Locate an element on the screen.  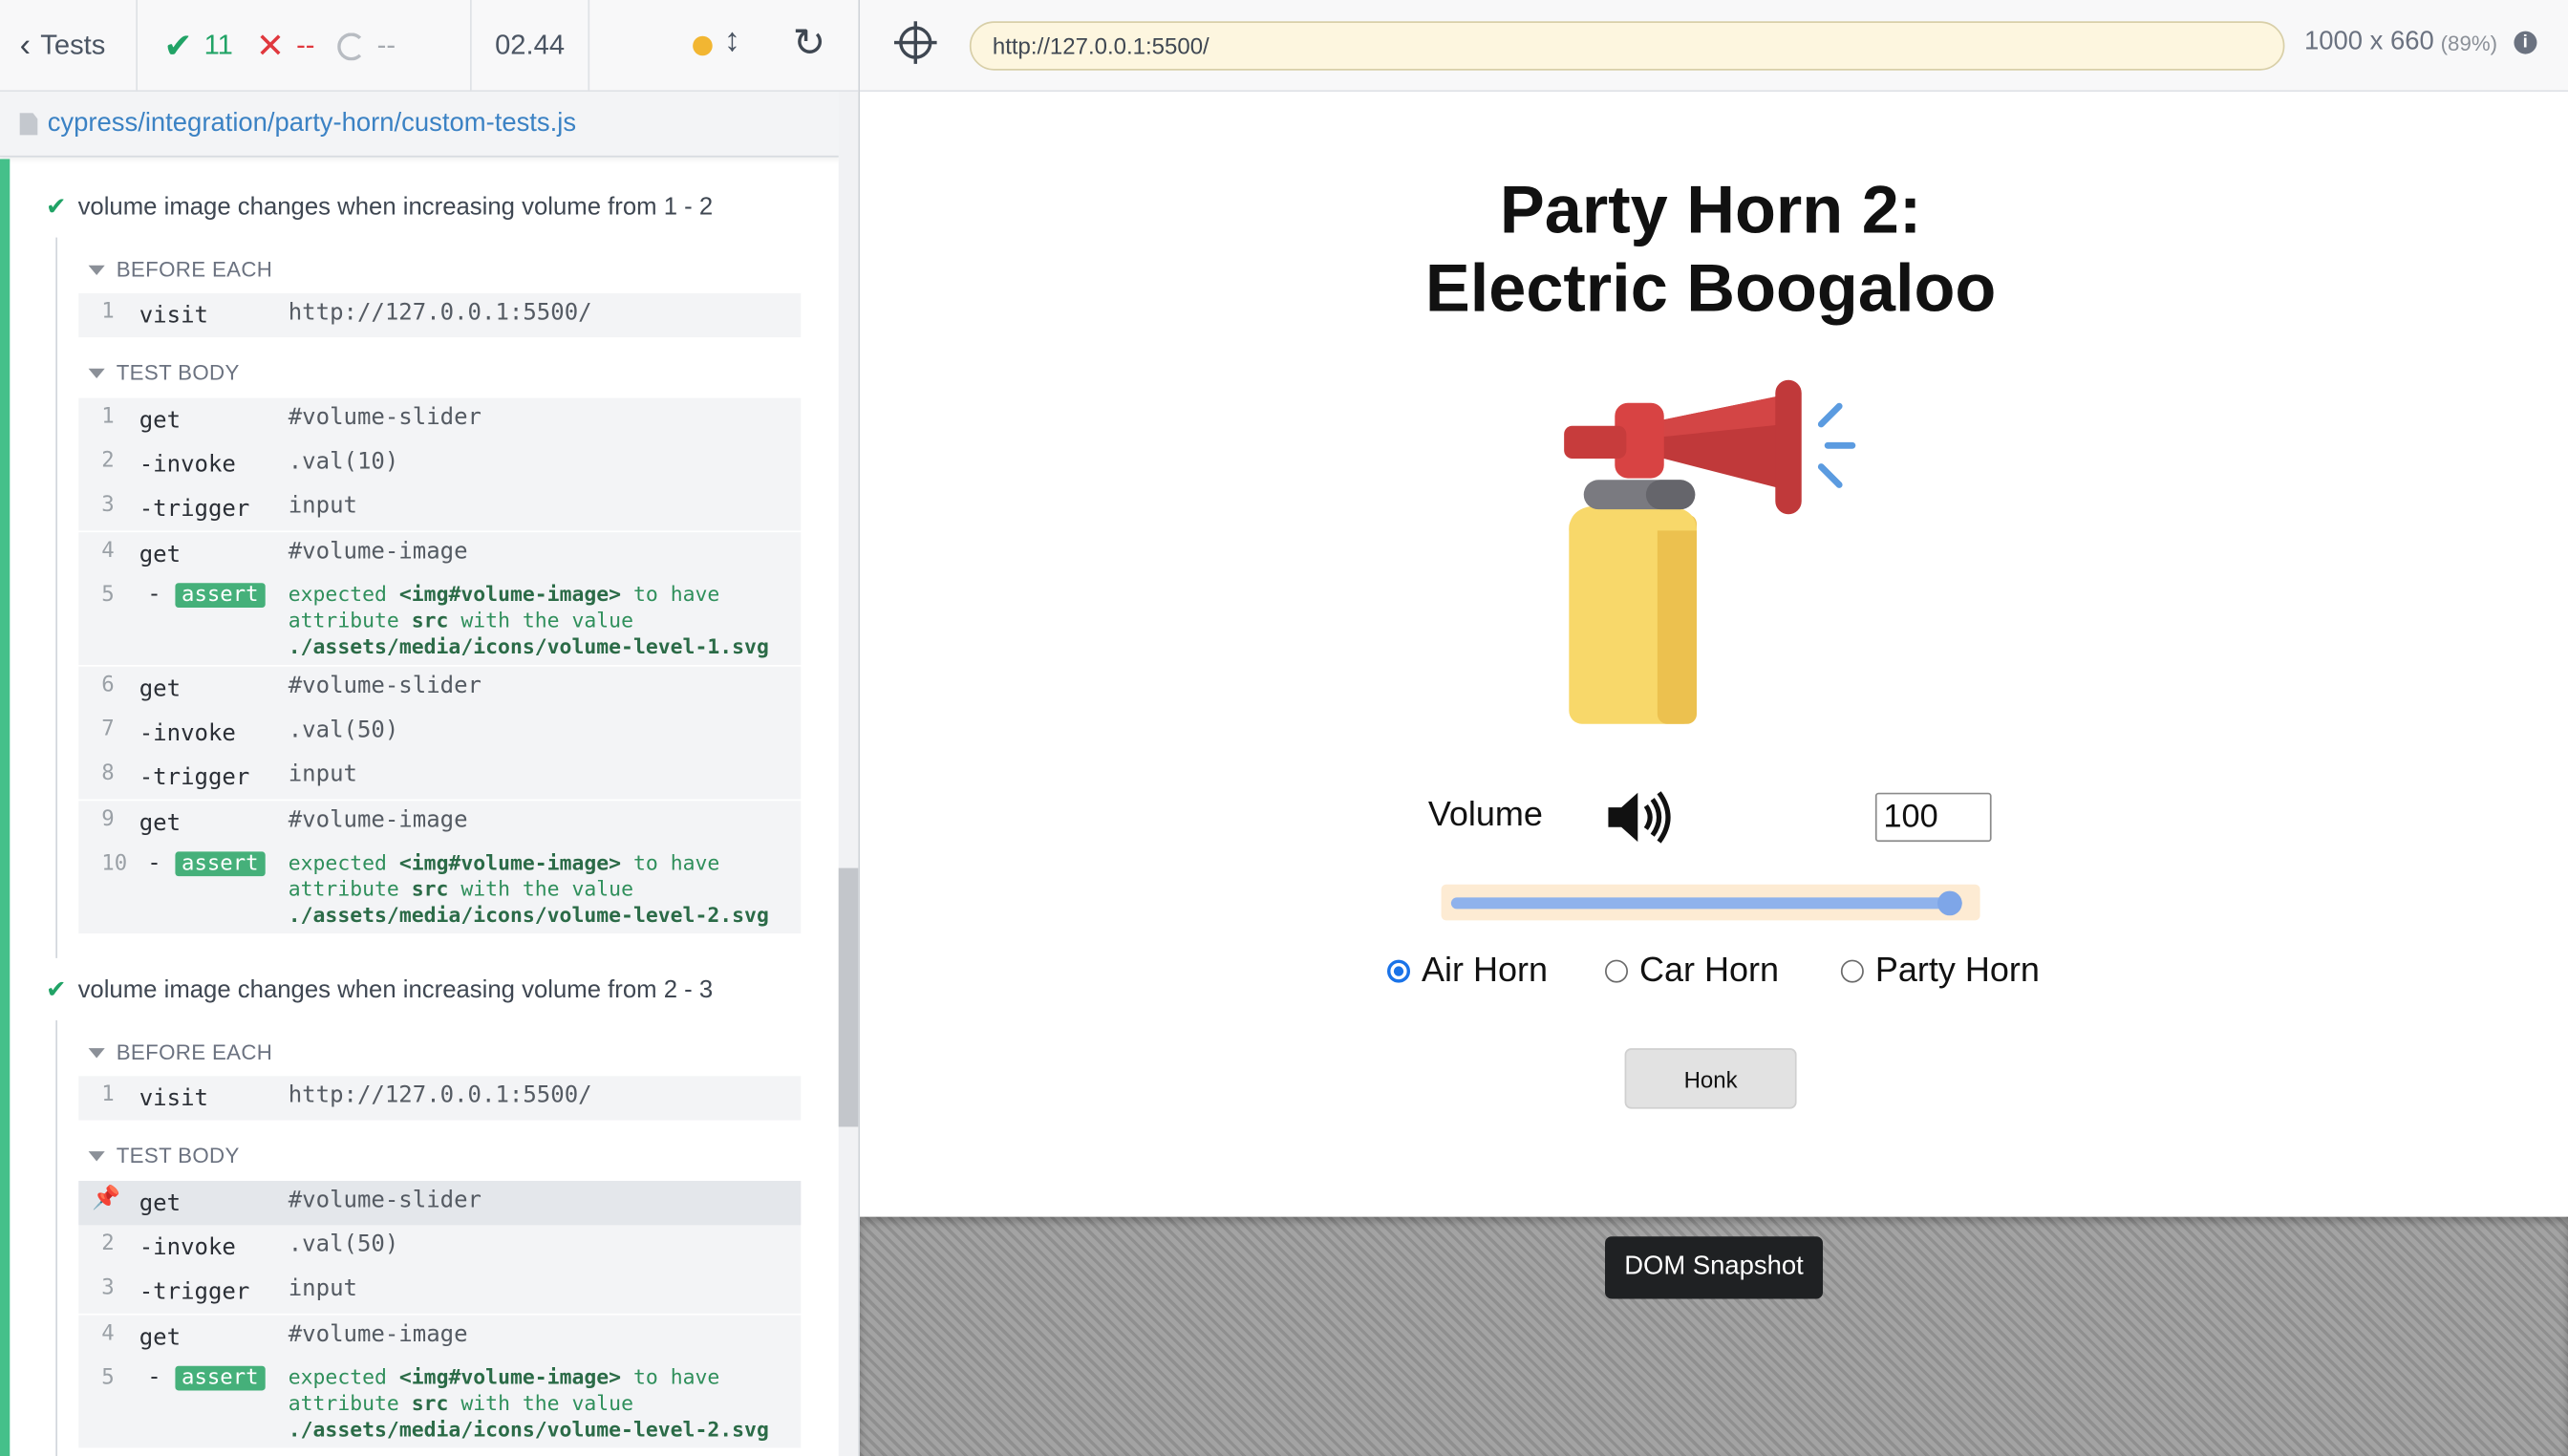
command-row: 6 get #volume-slider is located at coordinates (439, 689).